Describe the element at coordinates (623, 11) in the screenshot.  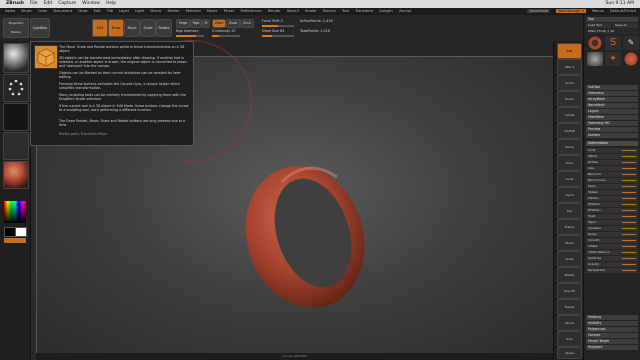
I see `default-zscript-button: DefaultZScript` at that location.